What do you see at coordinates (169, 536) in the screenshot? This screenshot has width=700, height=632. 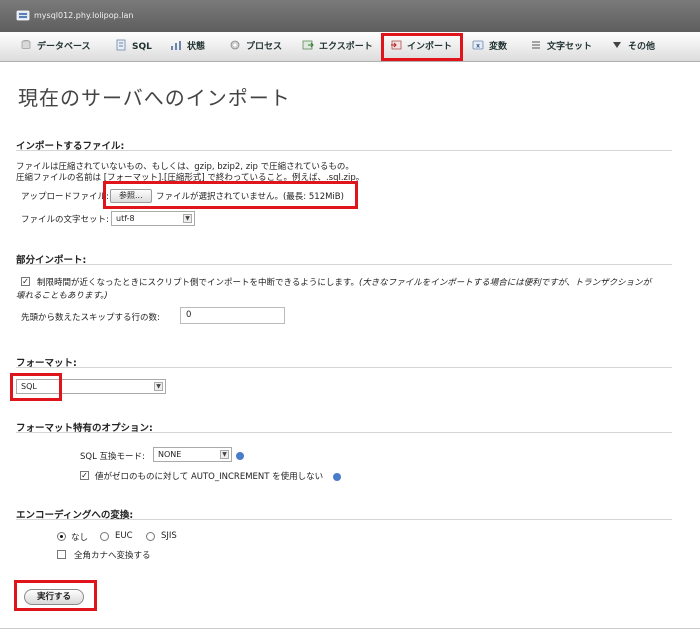 I see `encoding-label-sjis: SJIS` at bounding box center [169, 536].